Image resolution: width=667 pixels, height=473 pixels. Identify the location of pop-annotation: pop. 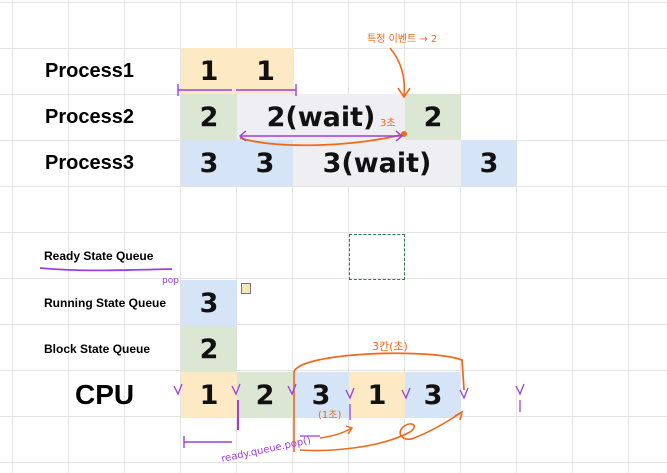
(170, 281).